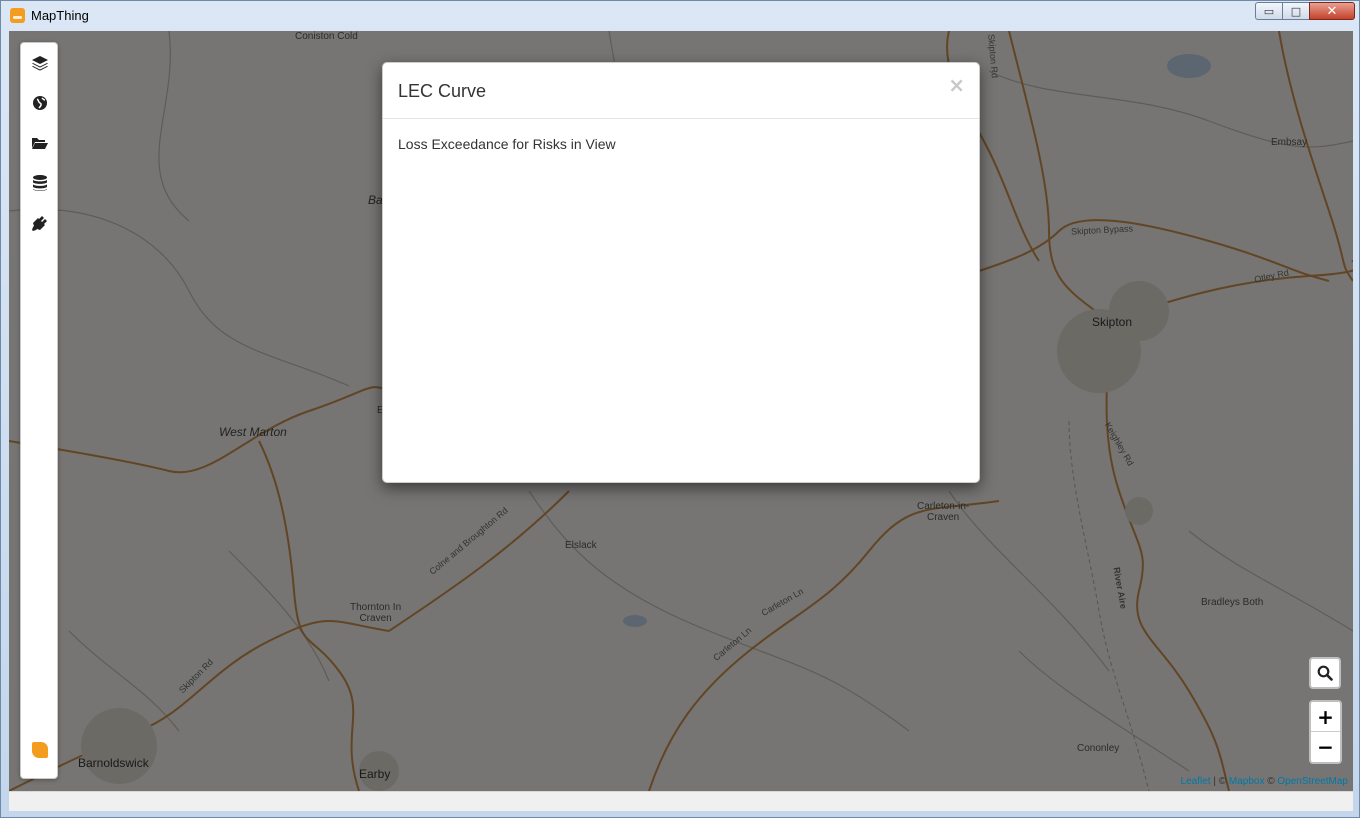  Describe the element at coordinates (681, 801) in the screenshot. I see `status-bar` at that location.